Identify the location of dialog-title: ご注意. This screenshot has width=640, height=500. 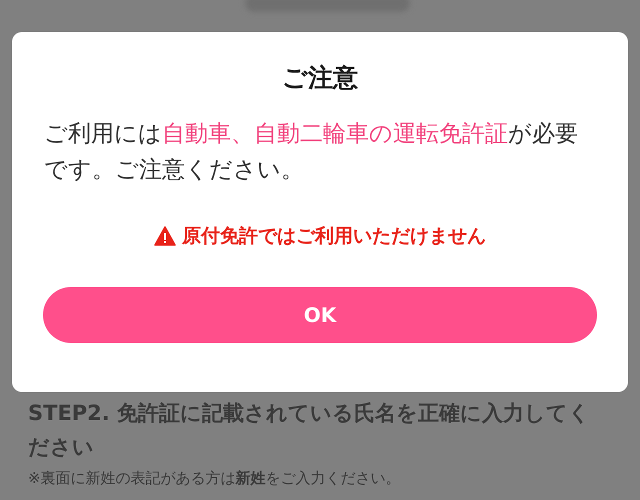
(320, 78).